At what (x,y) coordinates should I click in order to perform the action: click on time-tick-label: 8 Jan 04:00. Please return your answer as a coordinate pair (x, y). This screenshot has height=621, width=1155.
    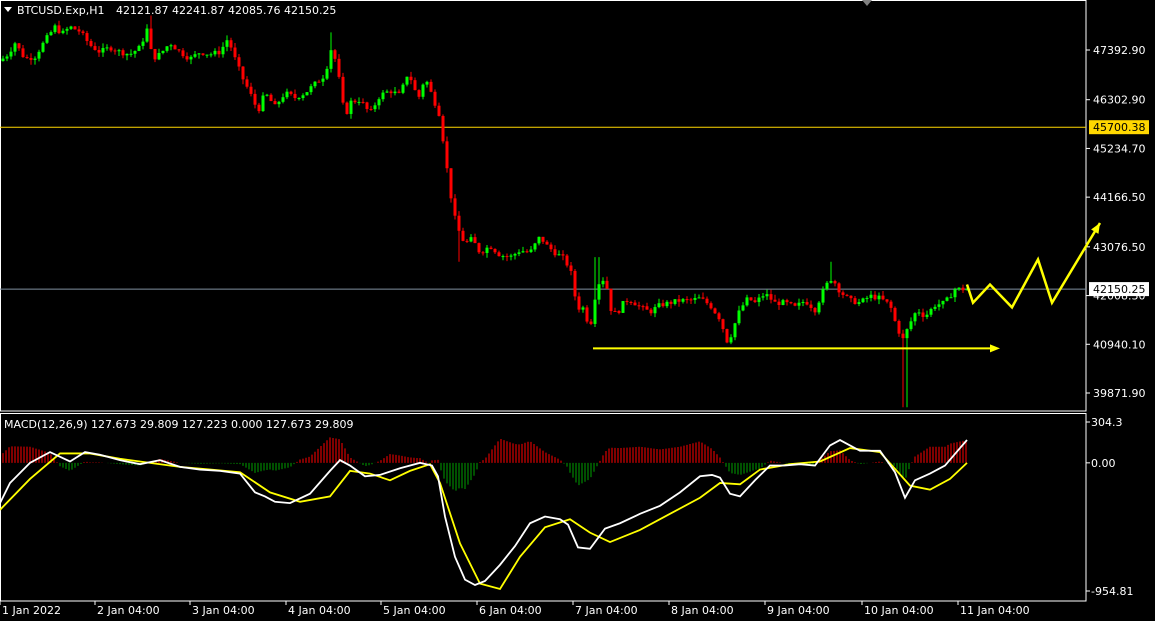
    Looking at the image, I should click on (702, 610).